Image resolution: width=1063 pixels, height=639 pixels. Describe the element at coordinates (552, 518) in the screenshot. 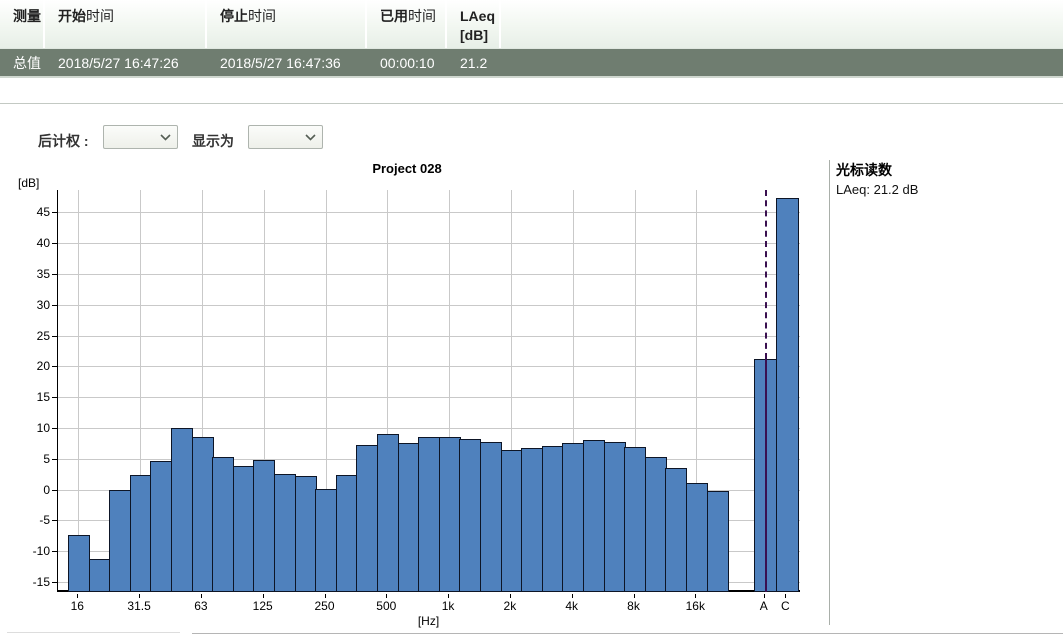

I see `bar-3.15k` at that location.